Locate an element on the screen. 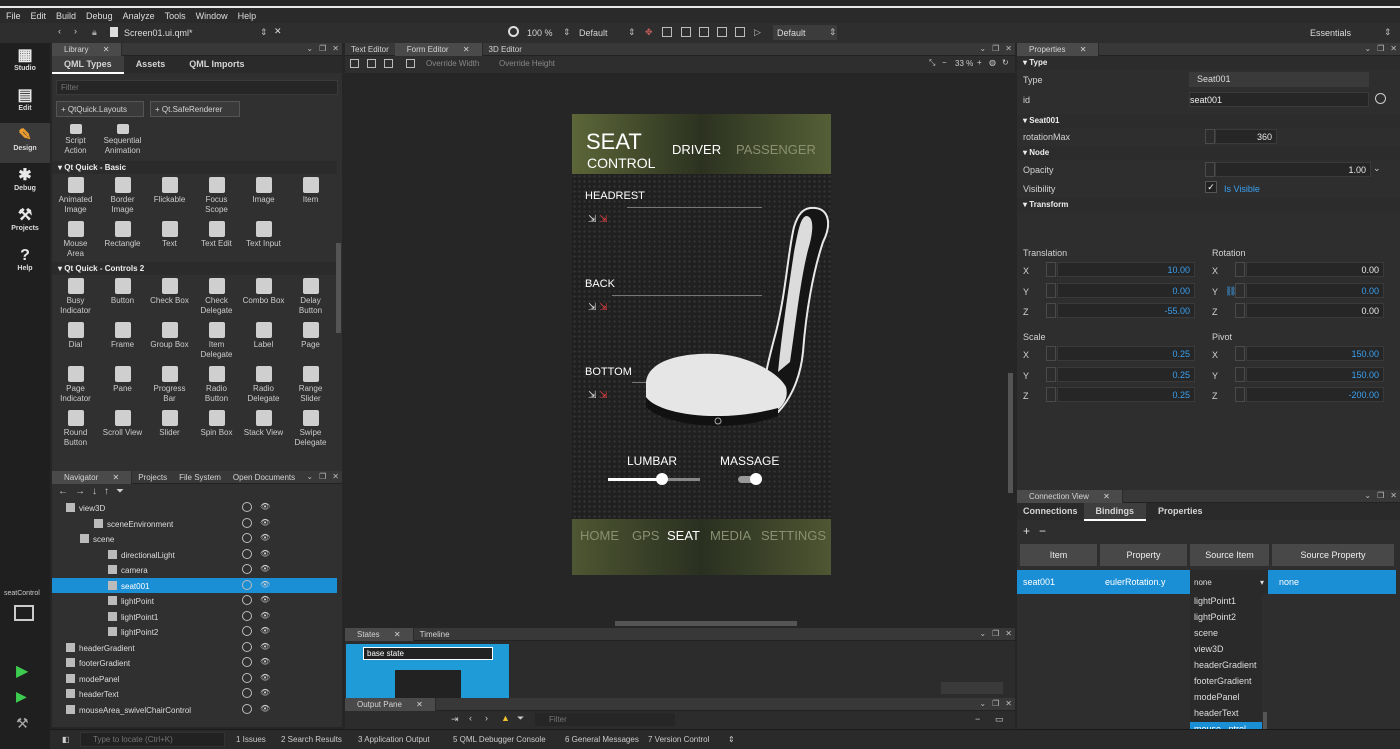  library-item-range-slider: Range Slider is located at coordinates (310, 385).